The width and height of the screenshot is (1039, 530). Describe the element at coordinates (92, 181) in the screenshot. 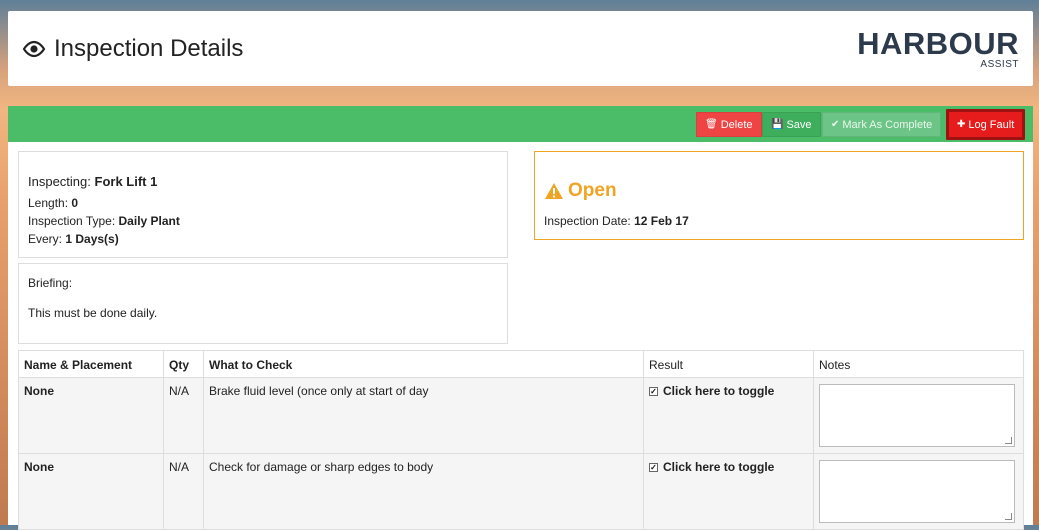

I see `inspecting-line: Inspecting: Fork Lift 1` at that location.